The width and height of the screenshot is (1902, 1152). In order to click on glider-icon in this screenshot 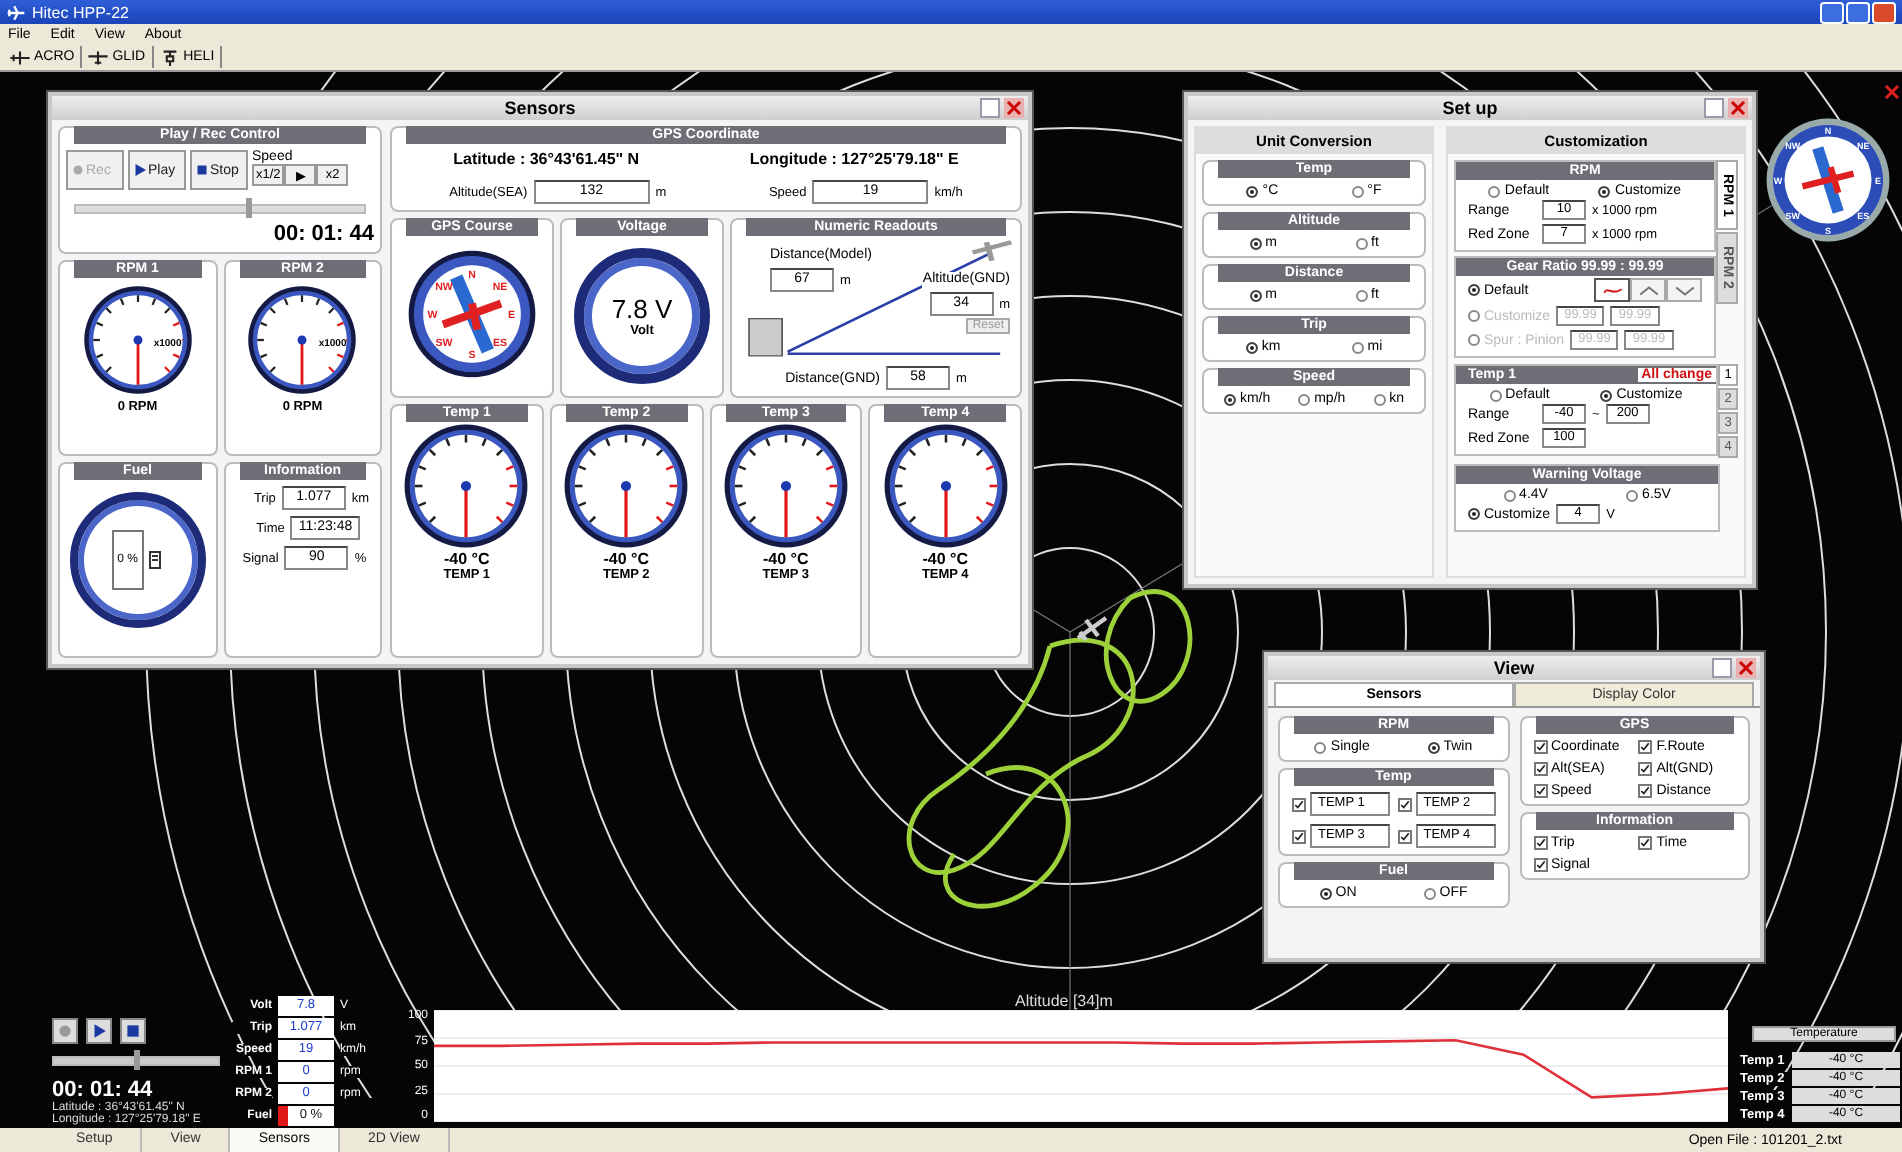, I will do `click(98, 57)`.